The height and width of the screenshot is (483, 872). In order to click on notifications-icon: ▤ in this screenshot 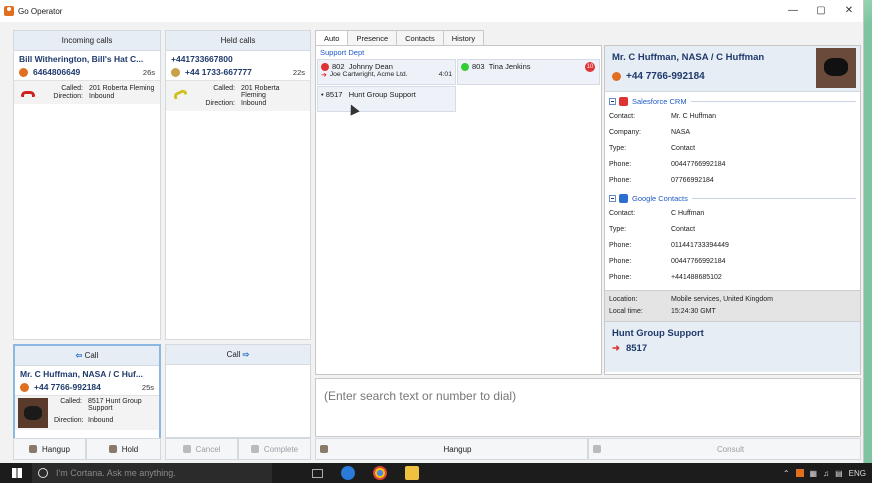, I will do `click(839, 473)`.